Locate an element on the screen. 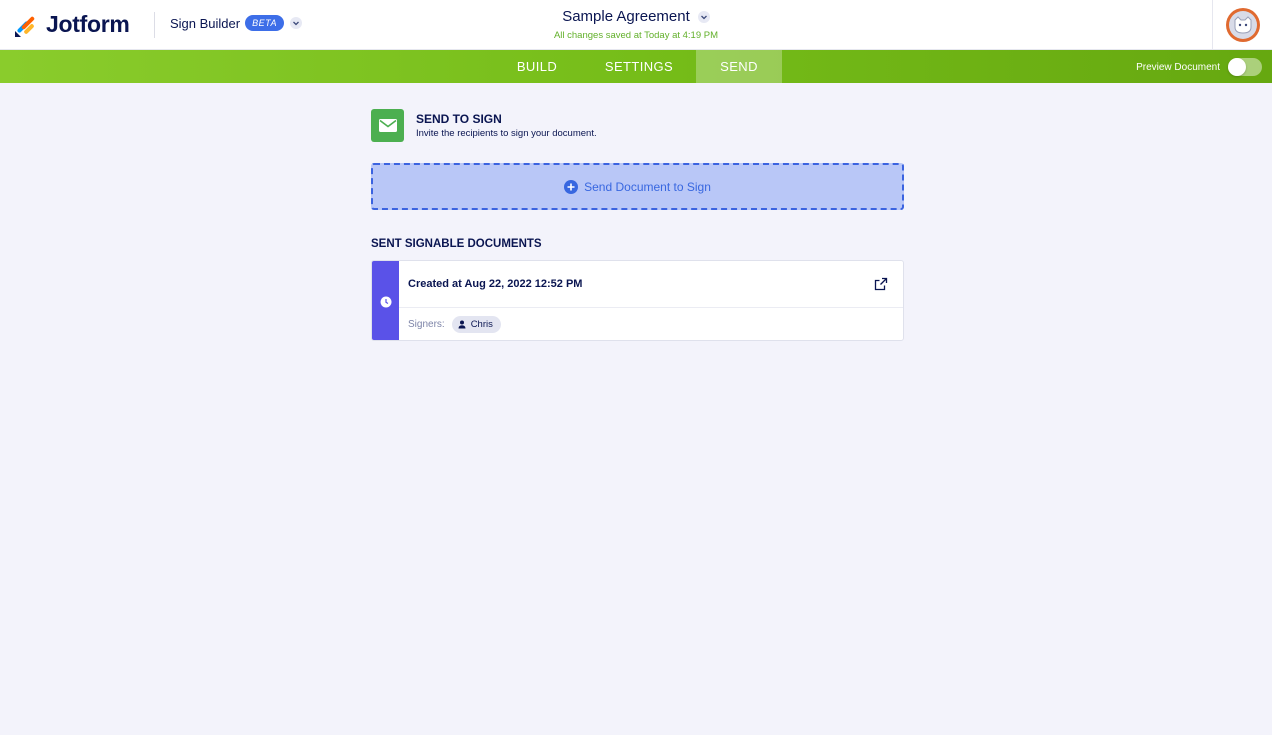  clock-icon is located at coordinates (385, 301).